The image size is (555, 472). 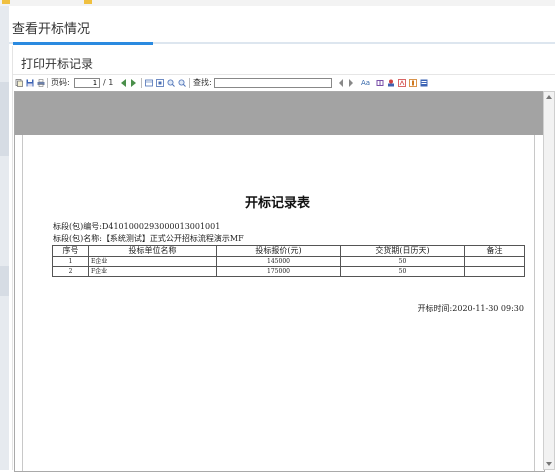 I want to click on section-name-label: 标段(包)名称:, so click(x=77, y=238).